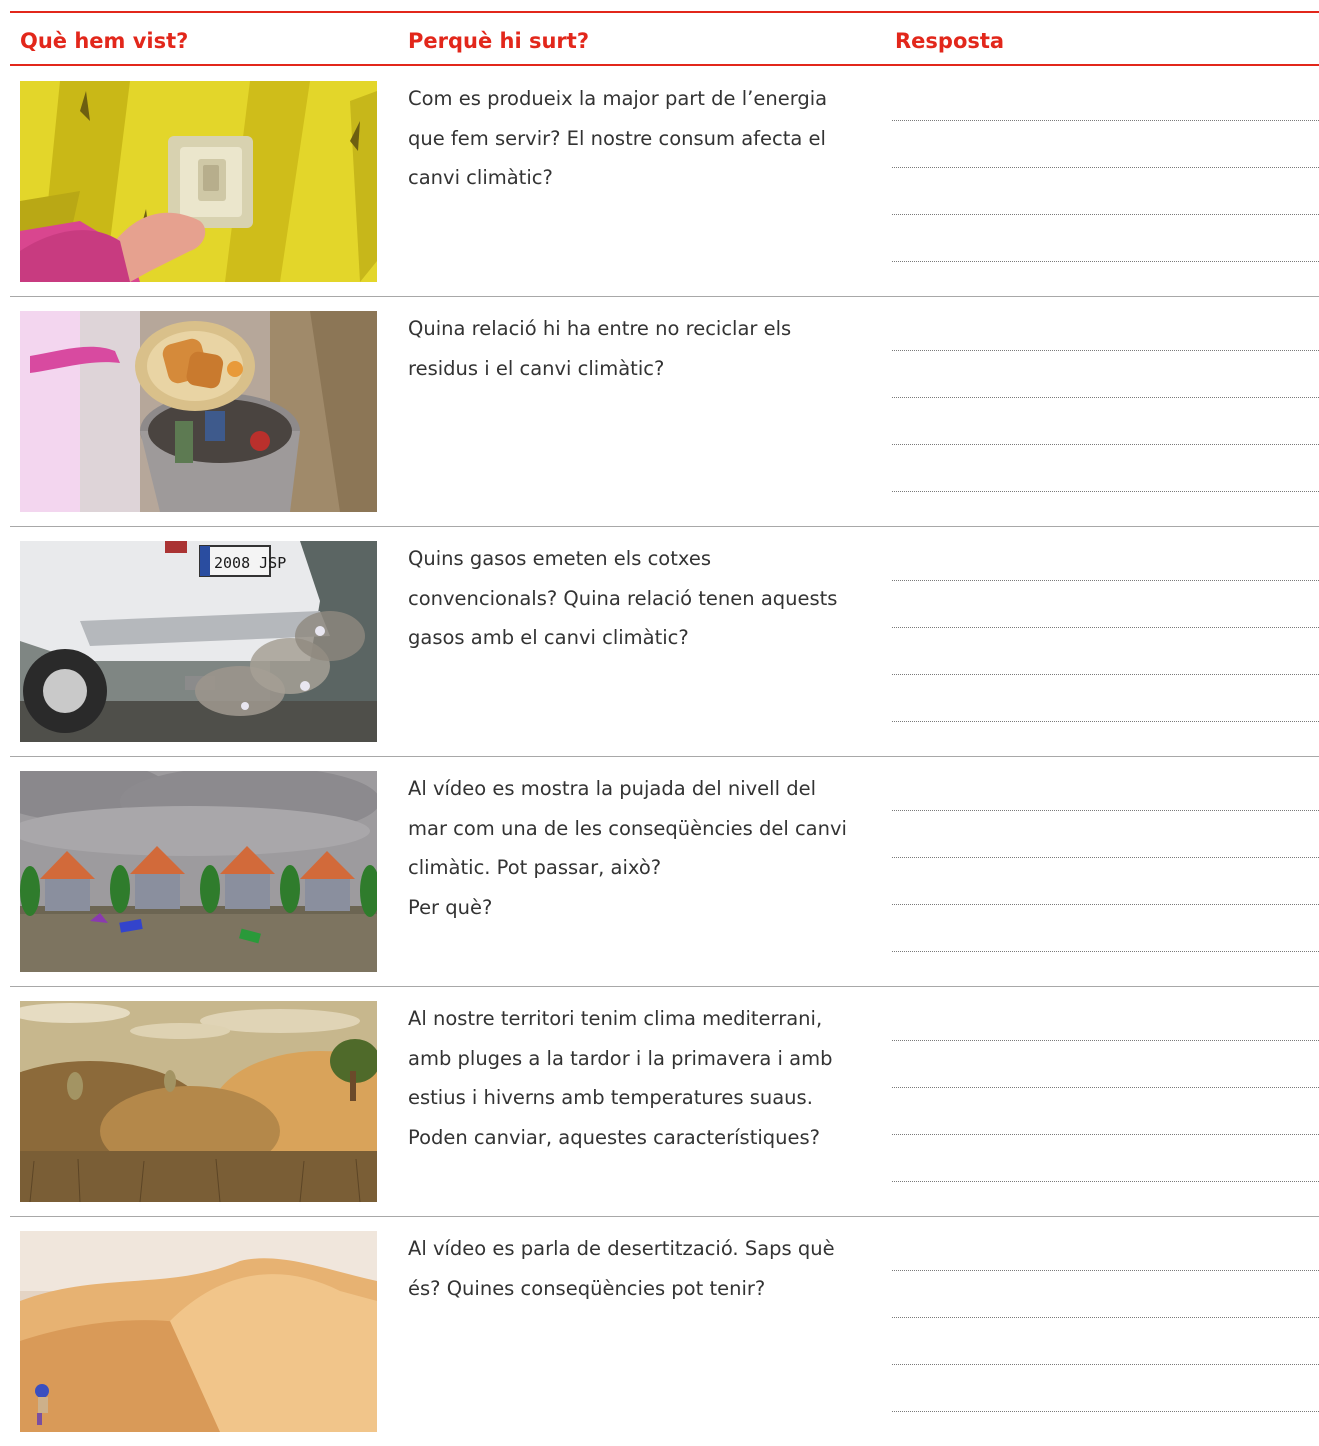 The width and height of the screenshot is (1319, 1446). I want to click on video-still-dry-hills, so click(198, 1101).